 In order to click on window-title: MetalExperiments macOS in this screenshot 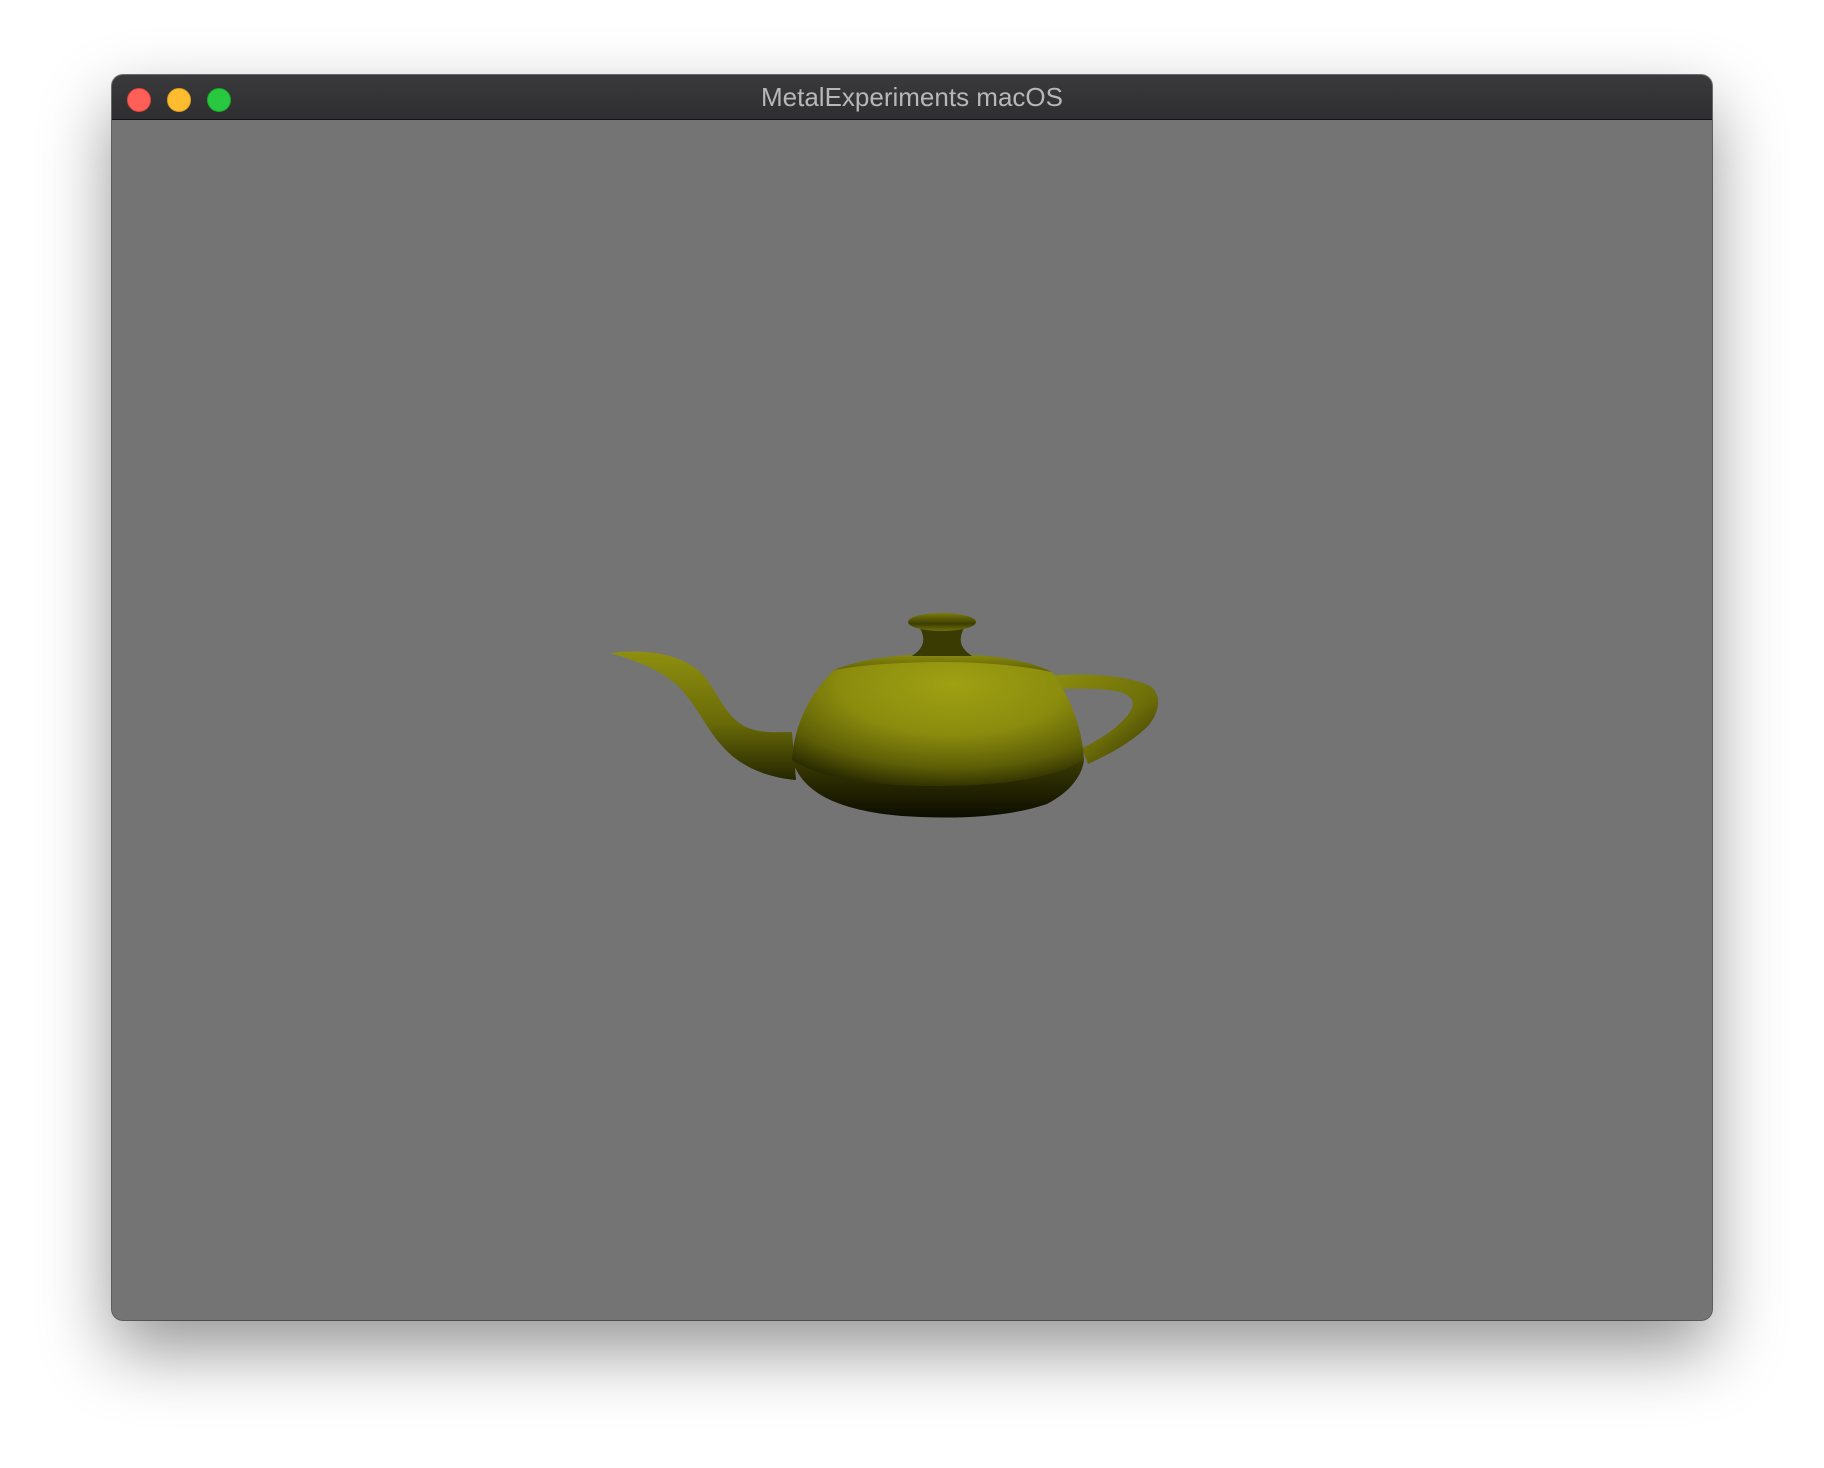, I will do `click(912, 97)`.